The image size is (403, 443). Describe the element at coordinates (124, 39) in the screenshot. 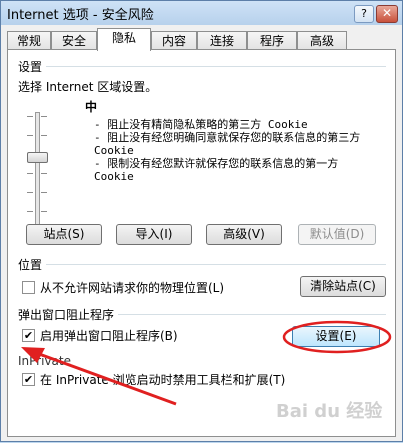

I see `tab-privacy: 隐私` at that location.